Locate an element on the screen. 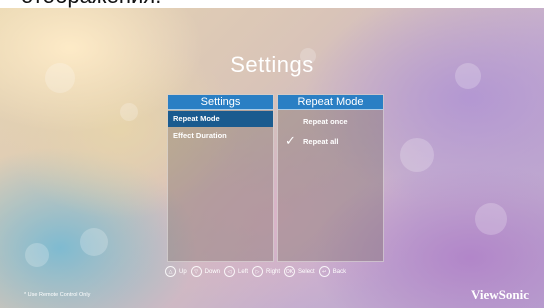  hint-label: Left is located at coordinates (243, 271).